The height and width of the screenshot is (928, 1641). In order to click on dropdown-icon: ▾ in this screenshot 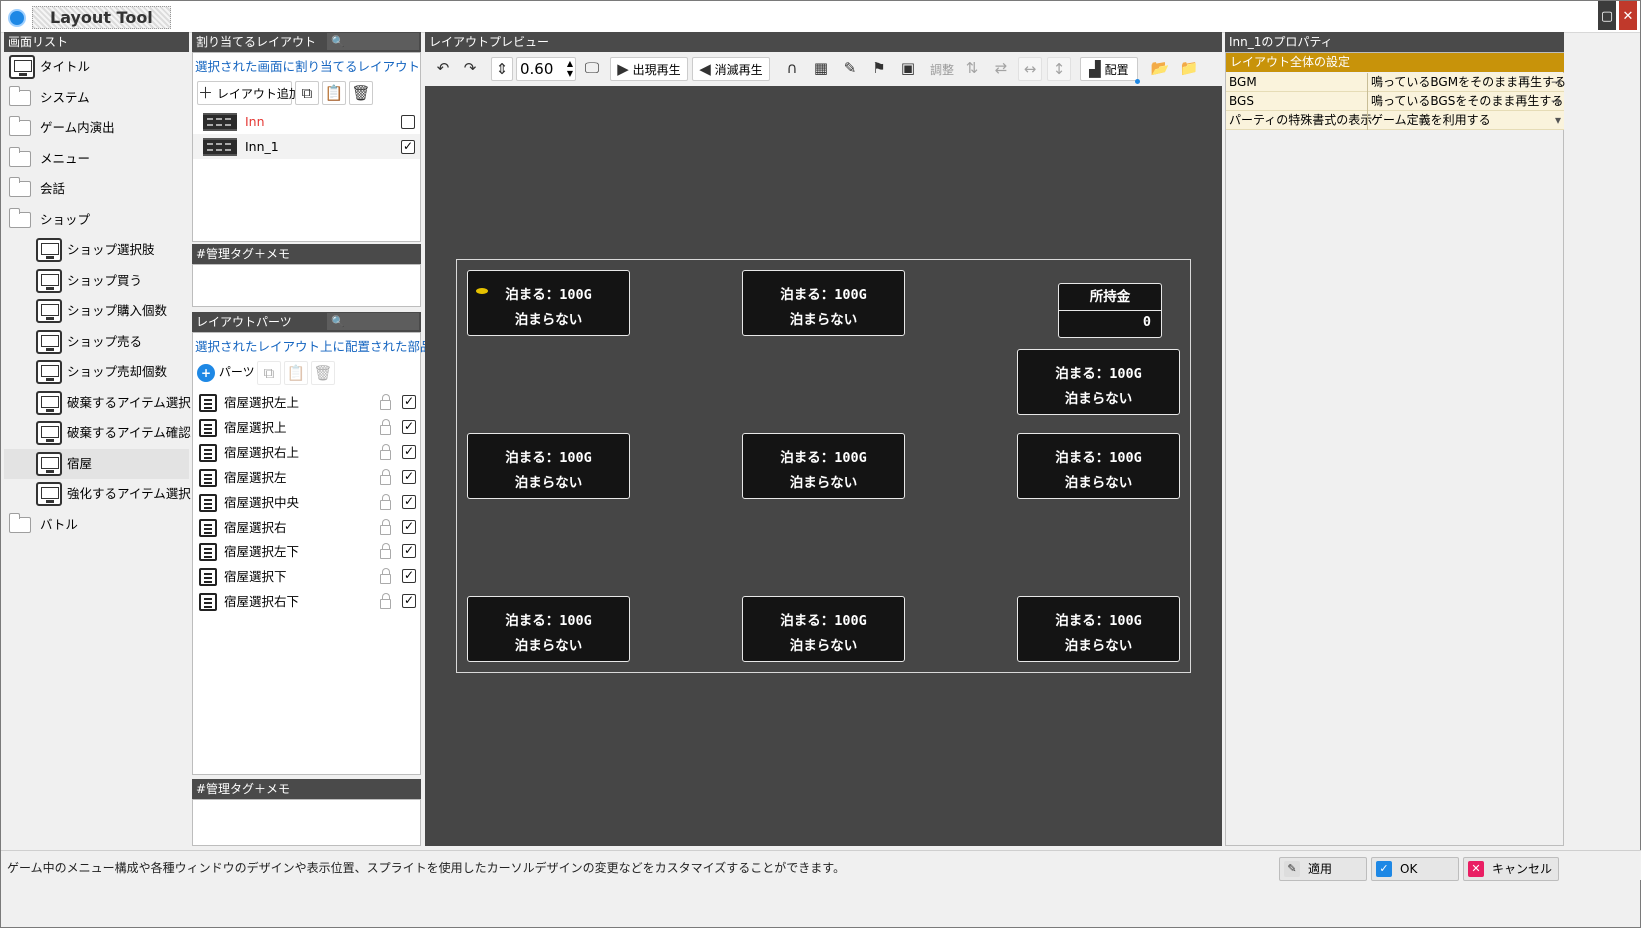, I will do `click(1558, 120)`.